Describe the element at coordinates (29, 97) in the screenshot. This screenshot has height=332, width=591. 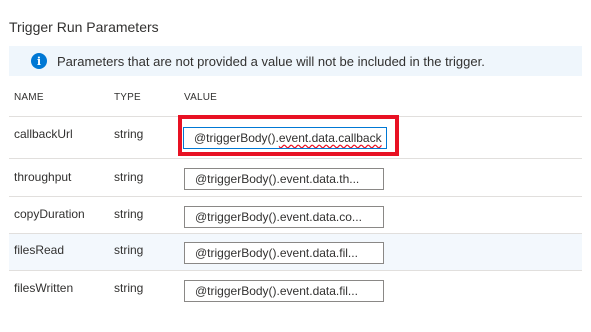
I see `column-header-name: NAME` at that location.